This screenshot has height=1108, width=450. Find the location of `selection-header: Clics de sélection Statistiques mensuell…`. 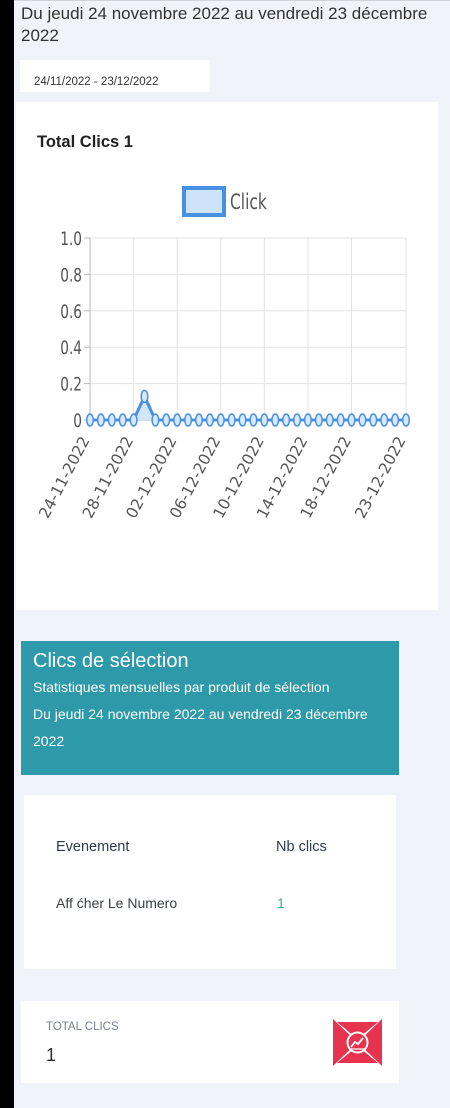

selection-header: Clics de sélection Statistiques mensuell… is located at coordinates (210, 708).